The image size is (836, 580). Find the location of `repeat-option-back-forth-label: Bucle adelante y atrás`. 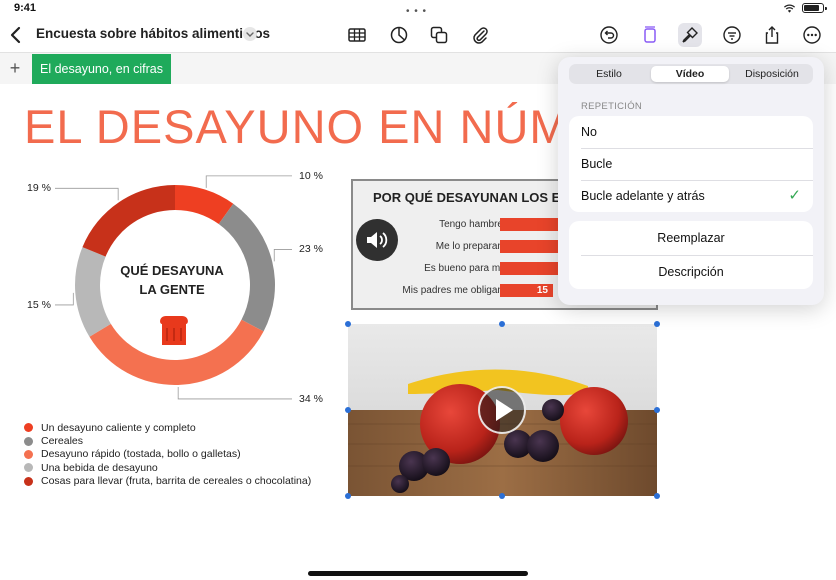

repeat-option-back-forth-label: Bucle adelante y atrás is located at coordinates (643, 196).